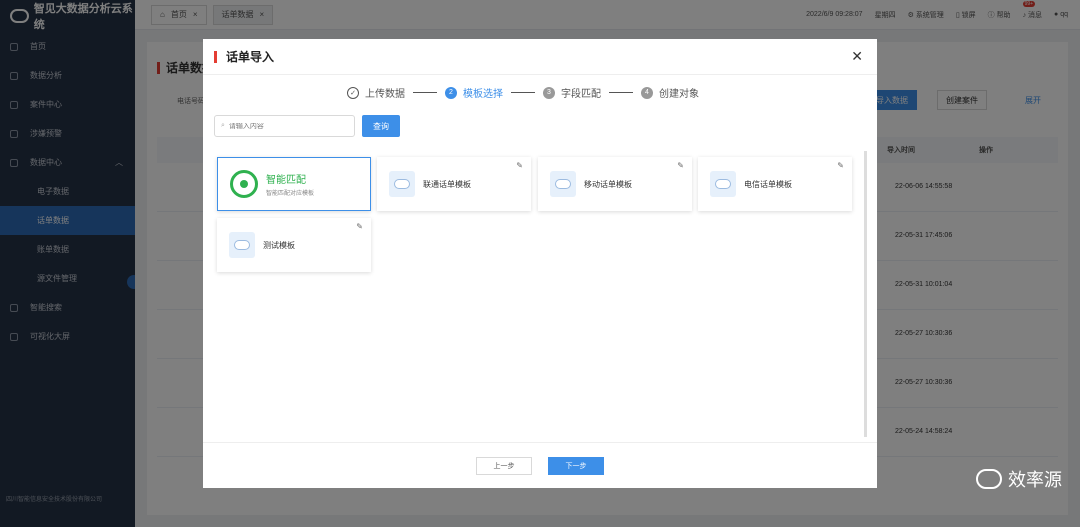  I want to click on search-icon: ⌕, so click(223, 125).